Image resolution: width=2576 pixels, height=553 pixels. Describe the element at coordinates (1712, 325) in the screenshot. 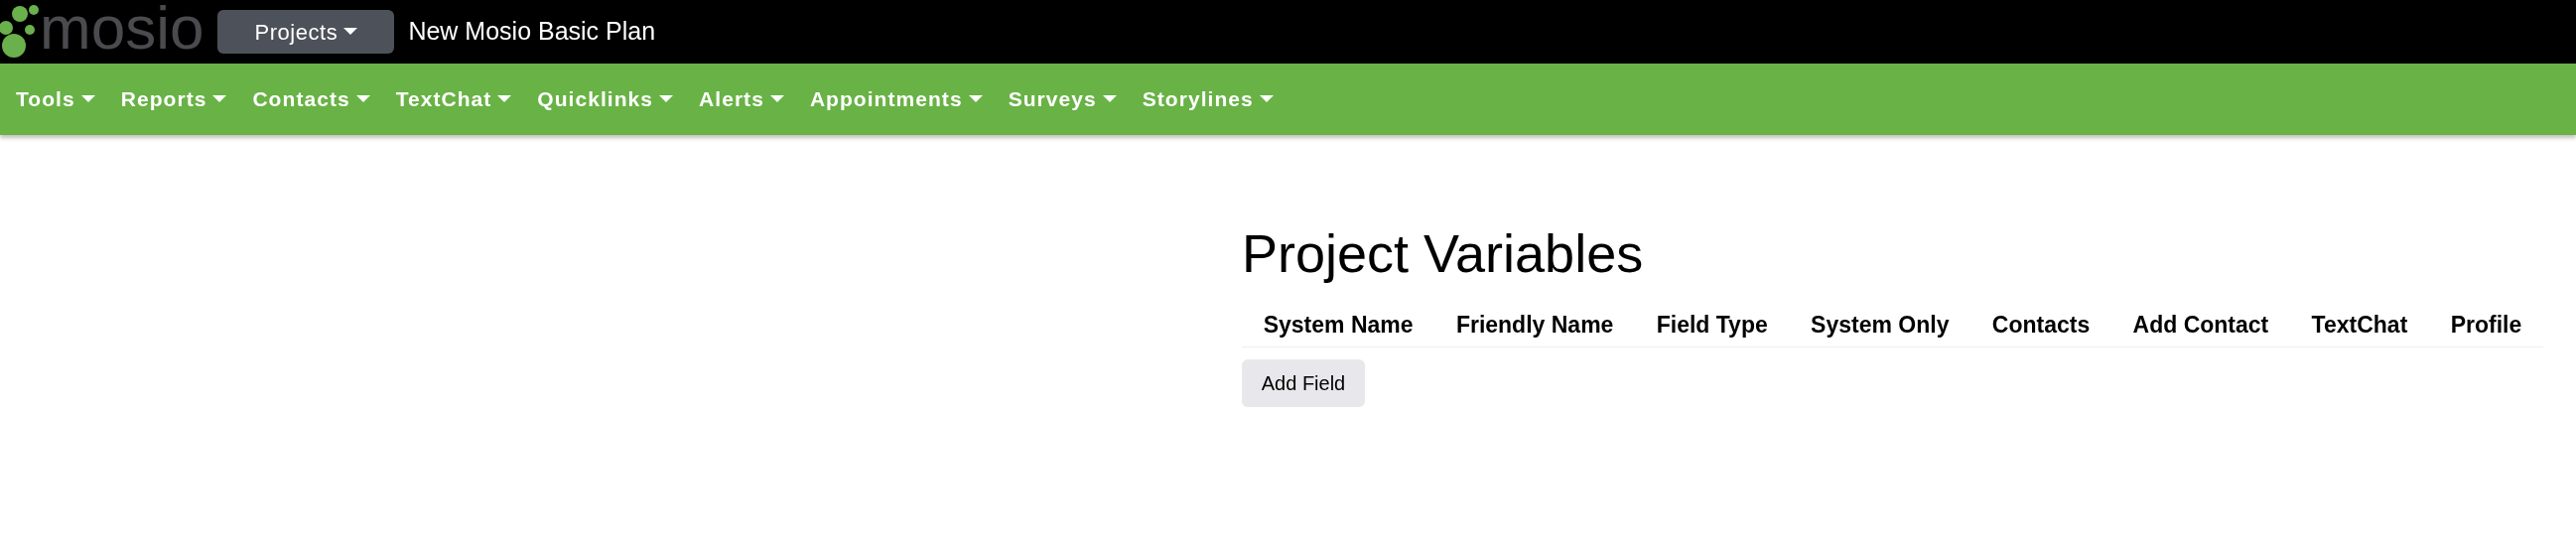

I see `column-header: Field Type` at that location.